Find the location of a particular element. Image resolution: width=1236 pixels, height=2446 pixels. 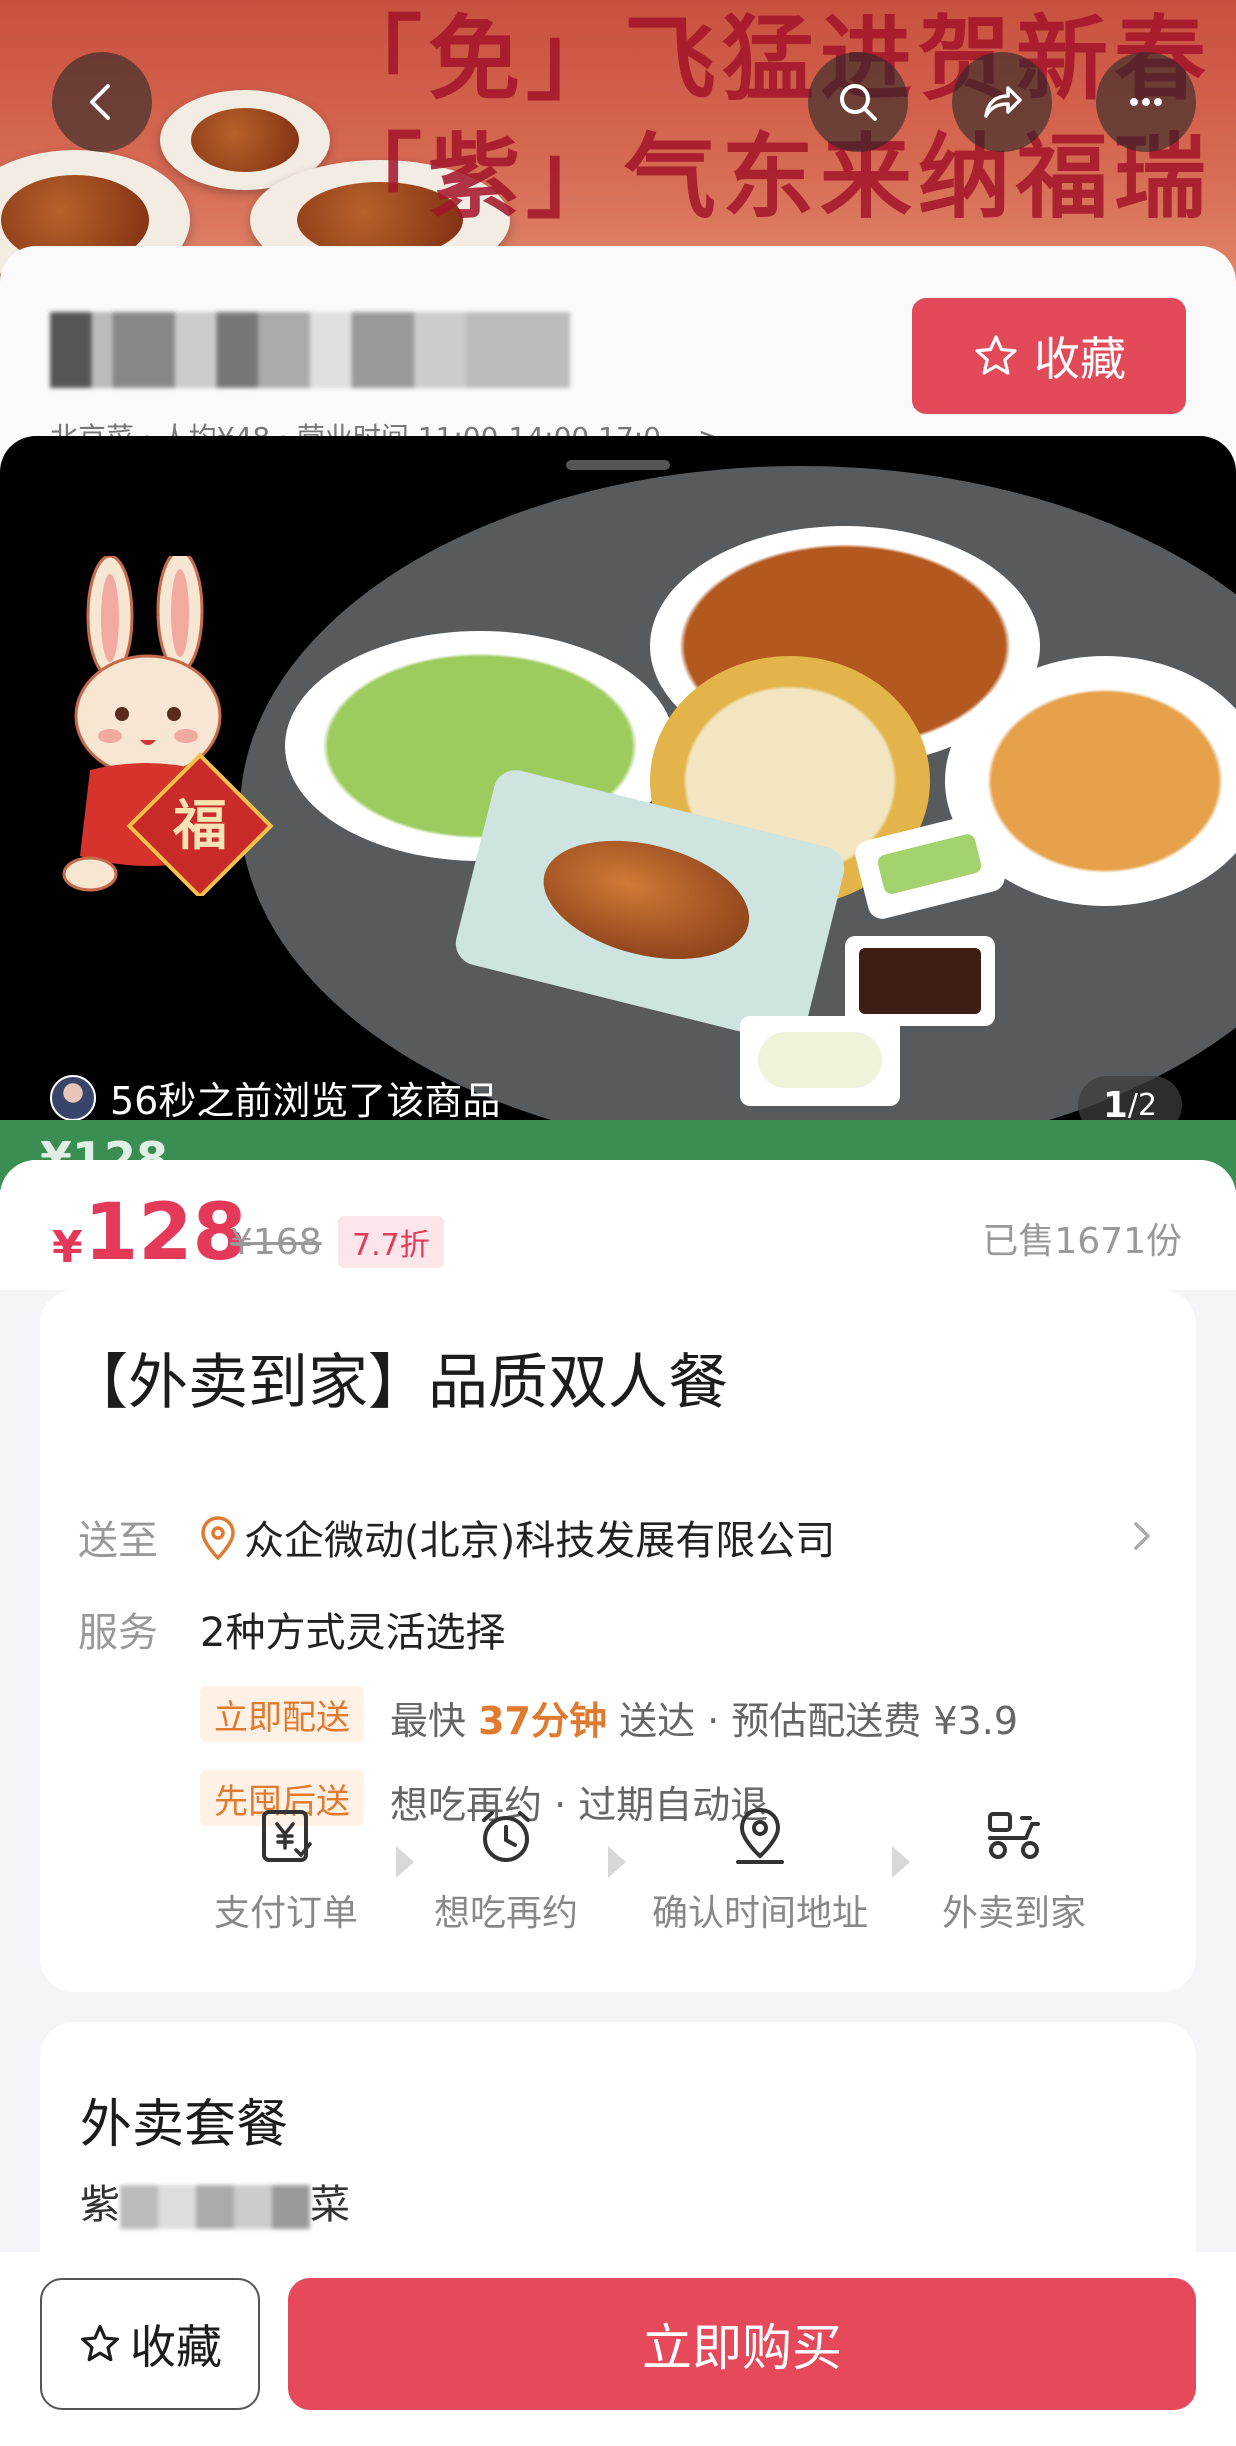

step-pay-order: 支付订单 is located at coordinates (286, 1870).